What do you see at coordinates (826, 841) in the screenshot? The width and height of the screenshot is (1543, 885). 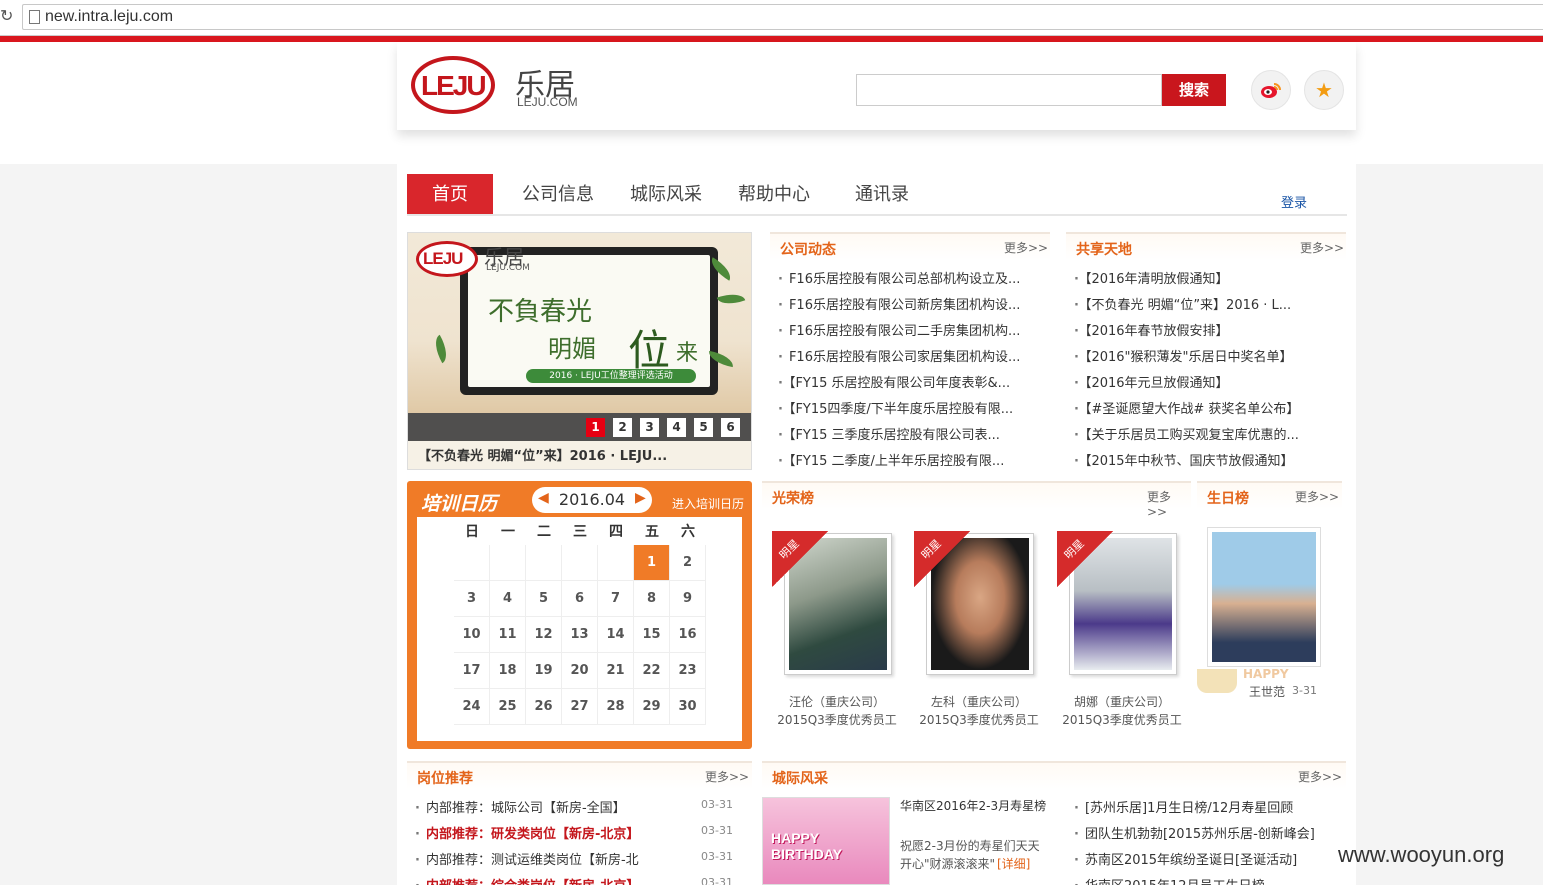 I see `city-feature-image: HAPPY BIRTHDAY` at bounding box center [826, 841].